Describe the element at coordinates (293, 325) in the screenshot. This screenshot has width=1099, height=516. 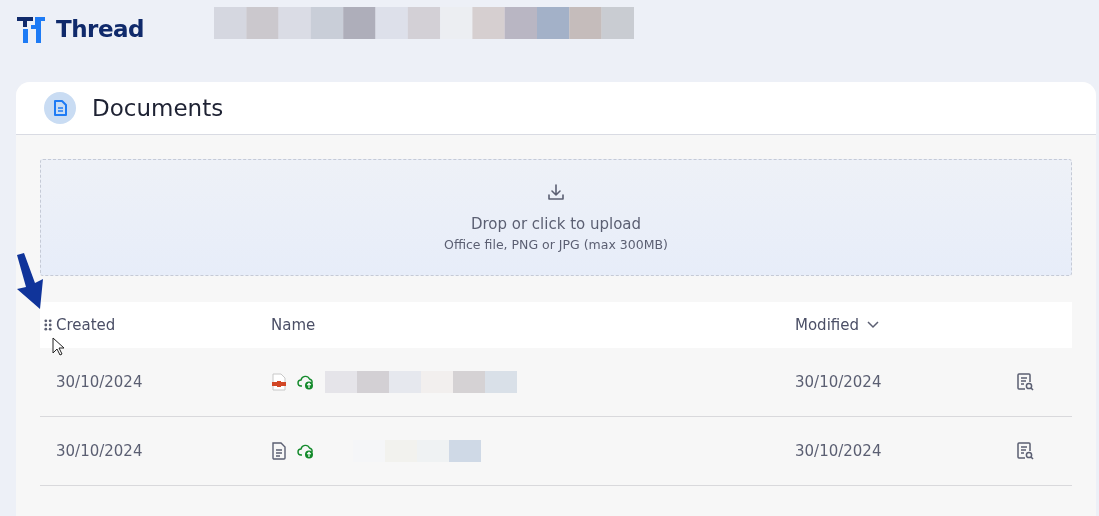
I see `column-header: Name` at that location.